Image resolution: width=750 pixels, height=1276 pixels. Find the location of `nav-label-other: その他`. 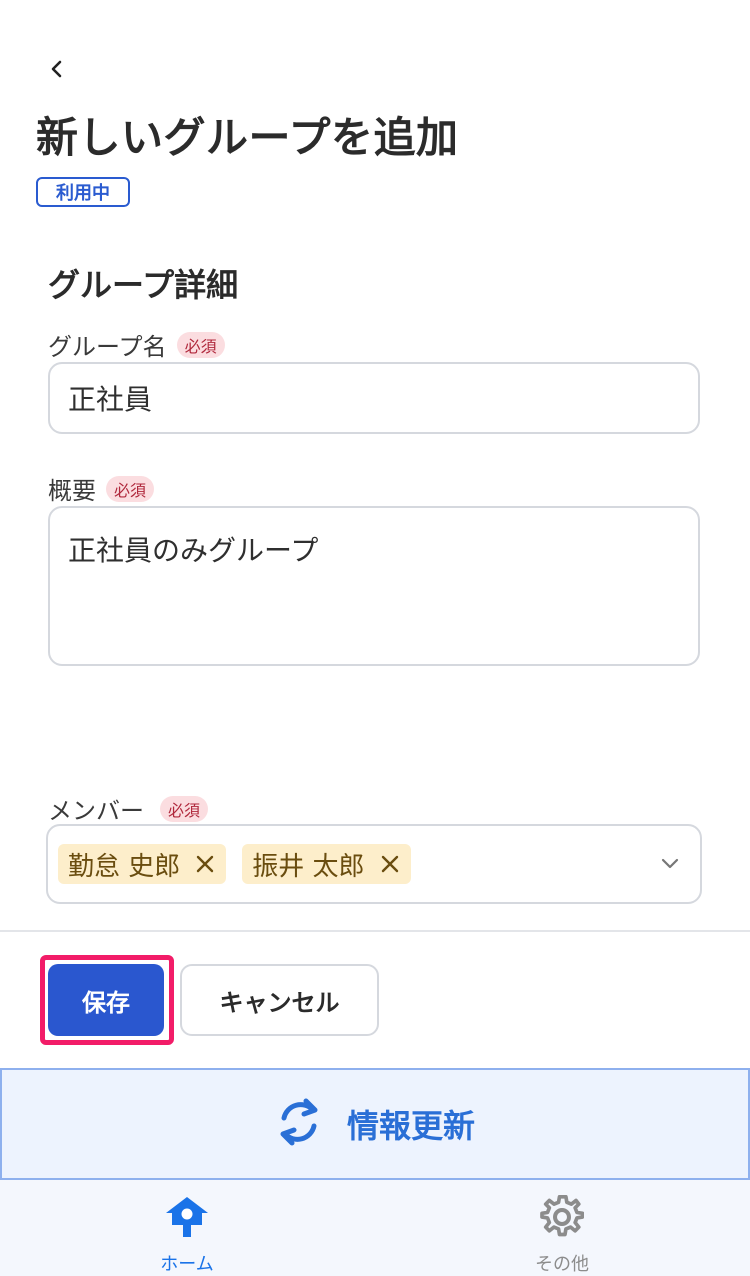

nav-label-other: その他 is located at coordinates (562, 1264).